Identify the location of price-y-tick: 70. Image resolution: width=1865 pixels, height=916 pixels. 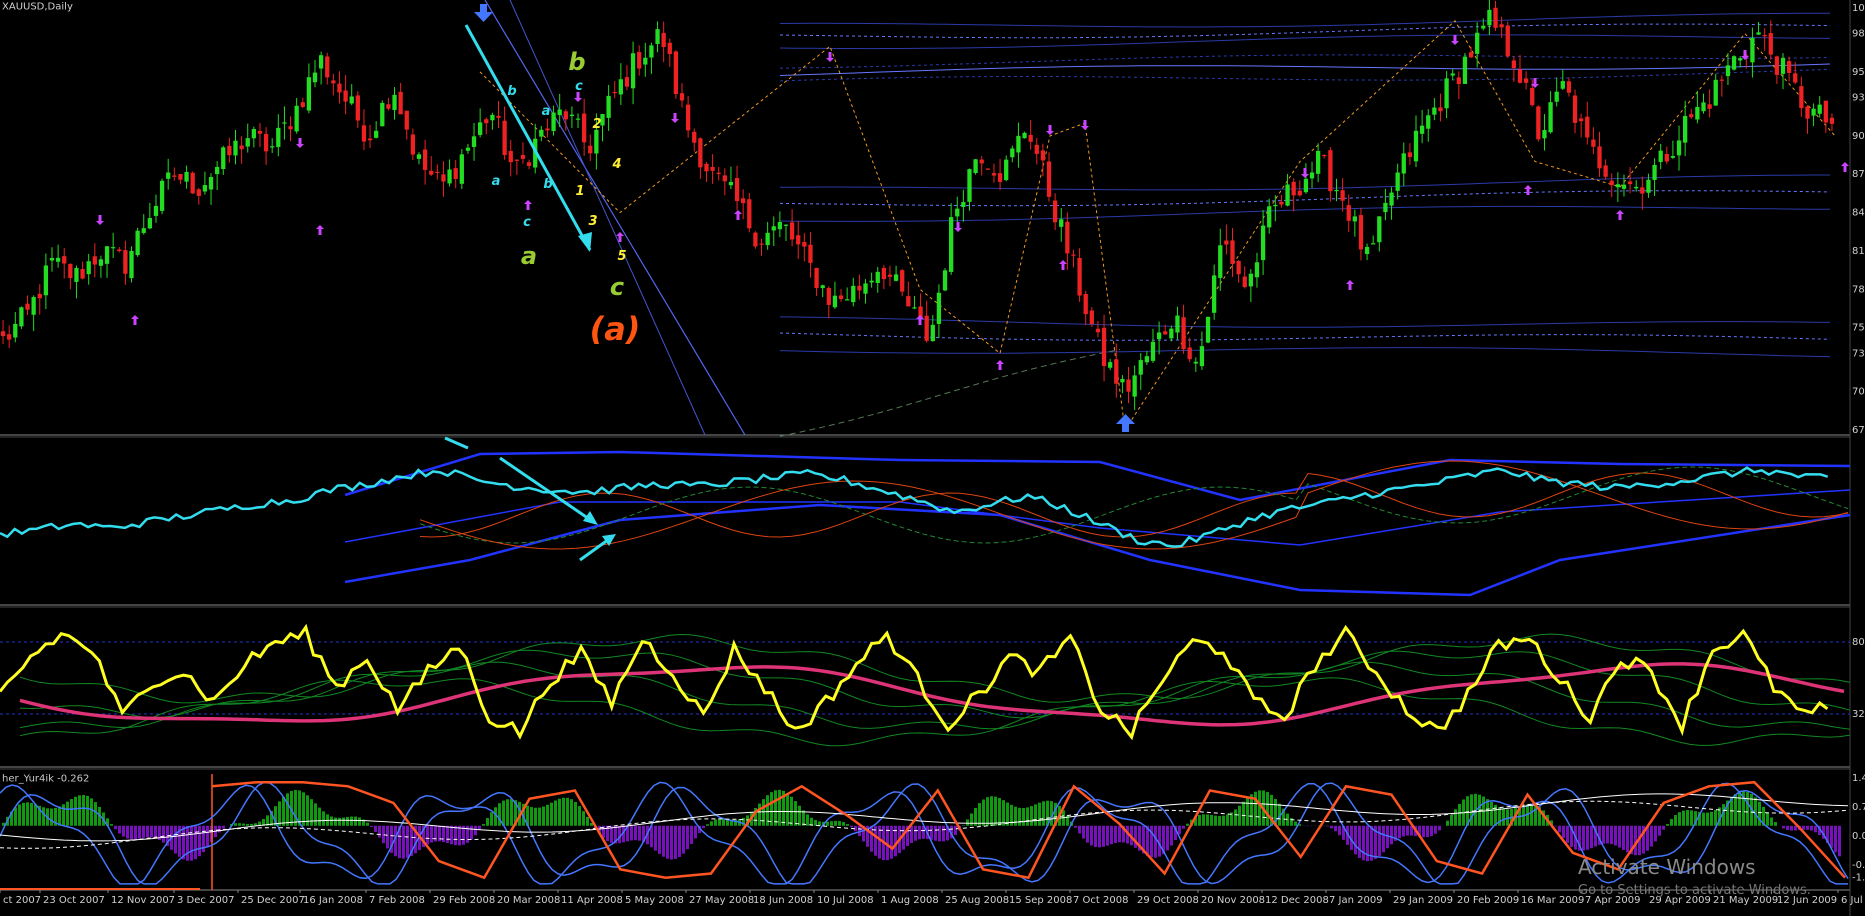
(1858, 392).